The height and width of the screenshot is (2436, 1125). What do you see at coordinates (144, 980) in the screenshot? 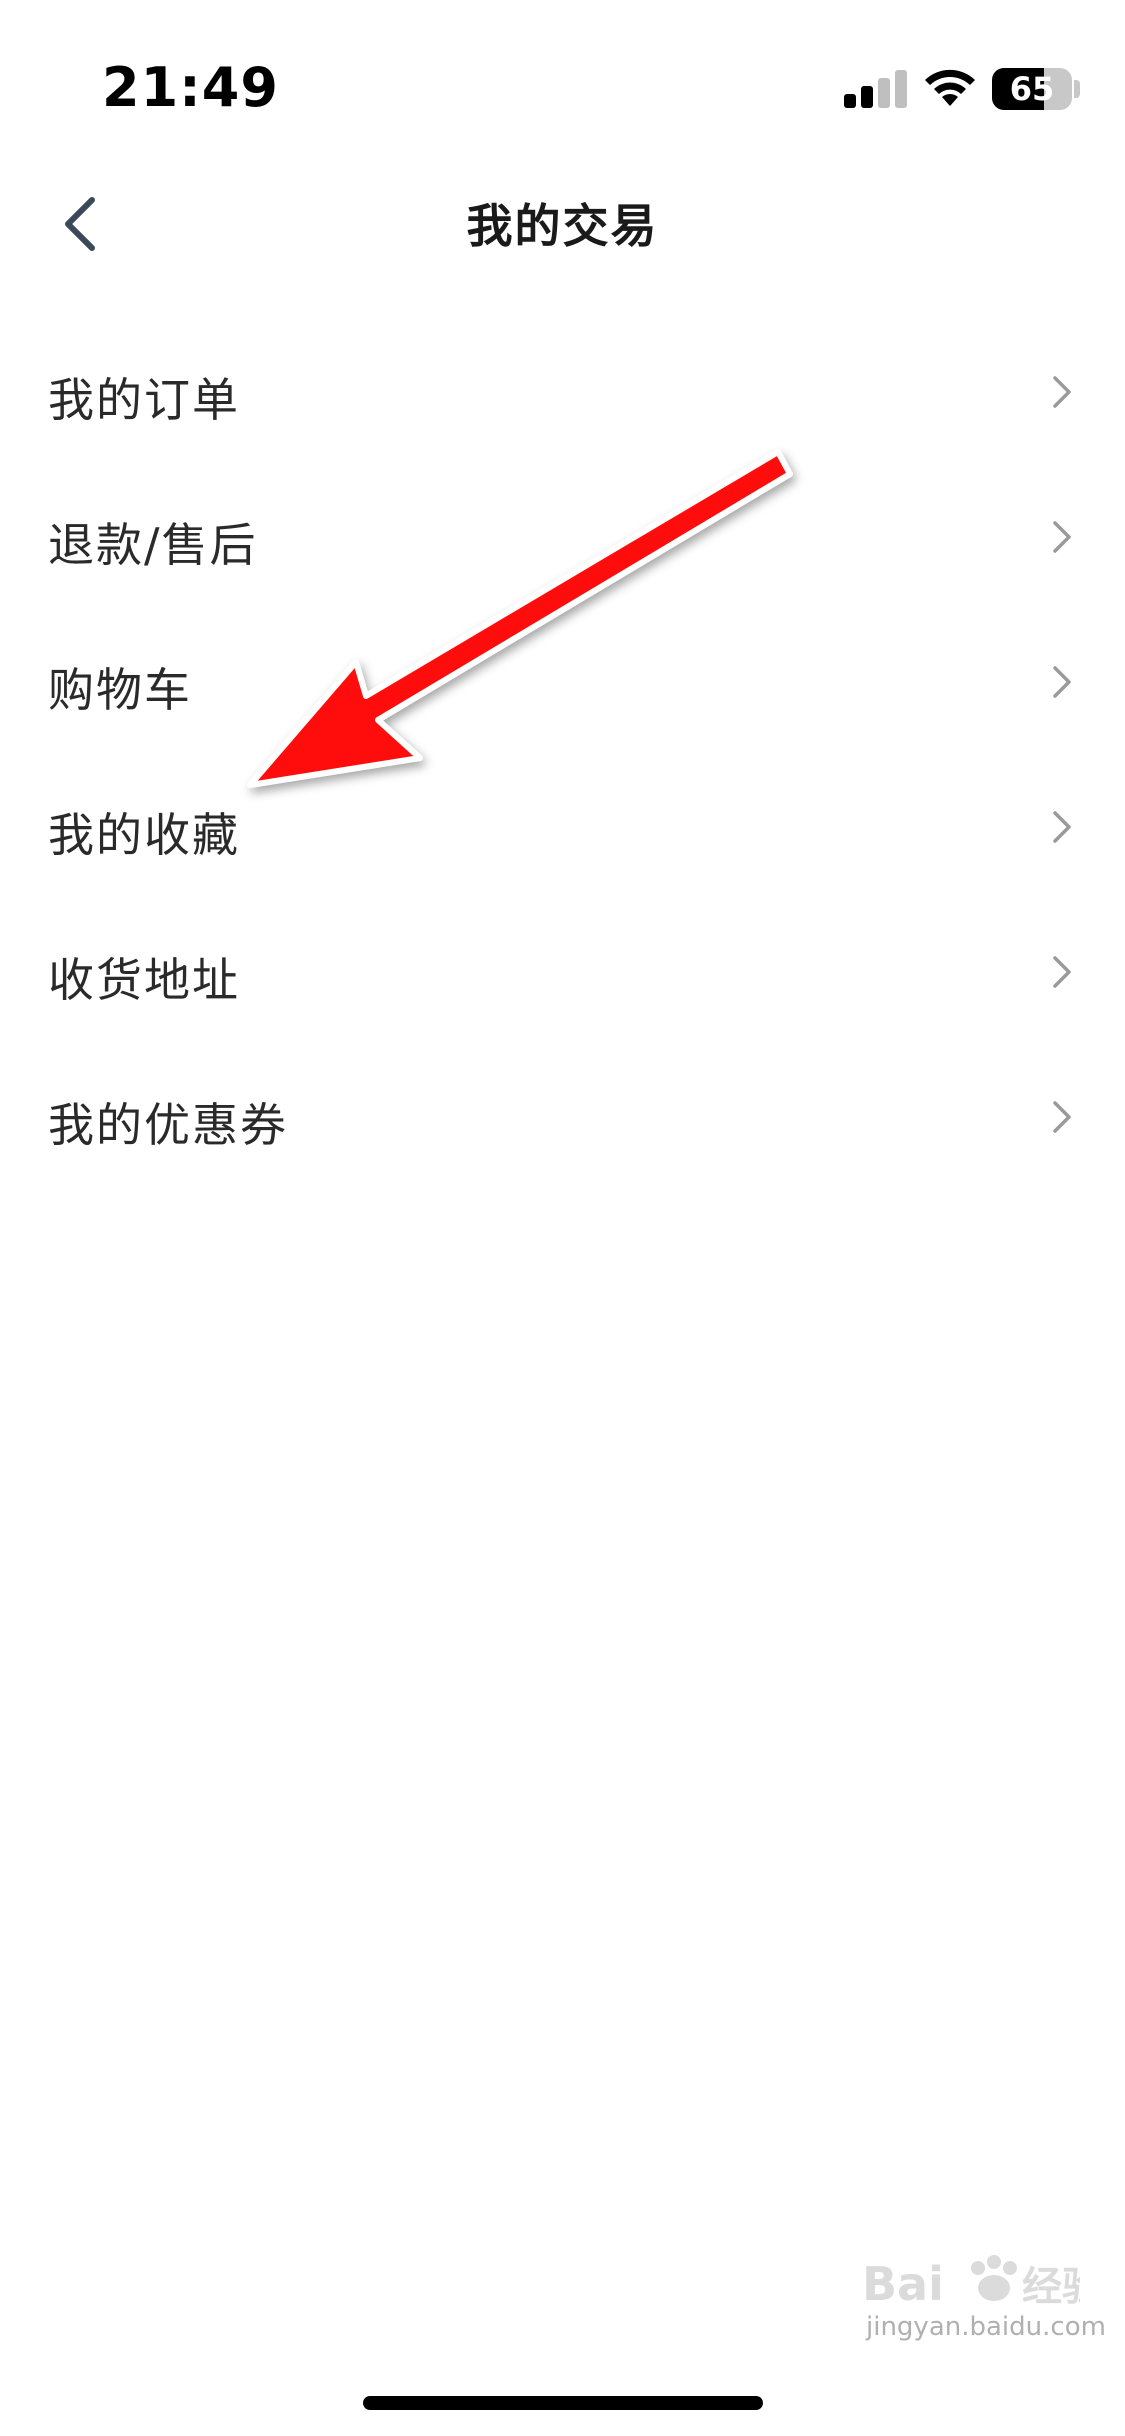
I see `menu-item-label: 收货地址` at bounding box center [144, 980].